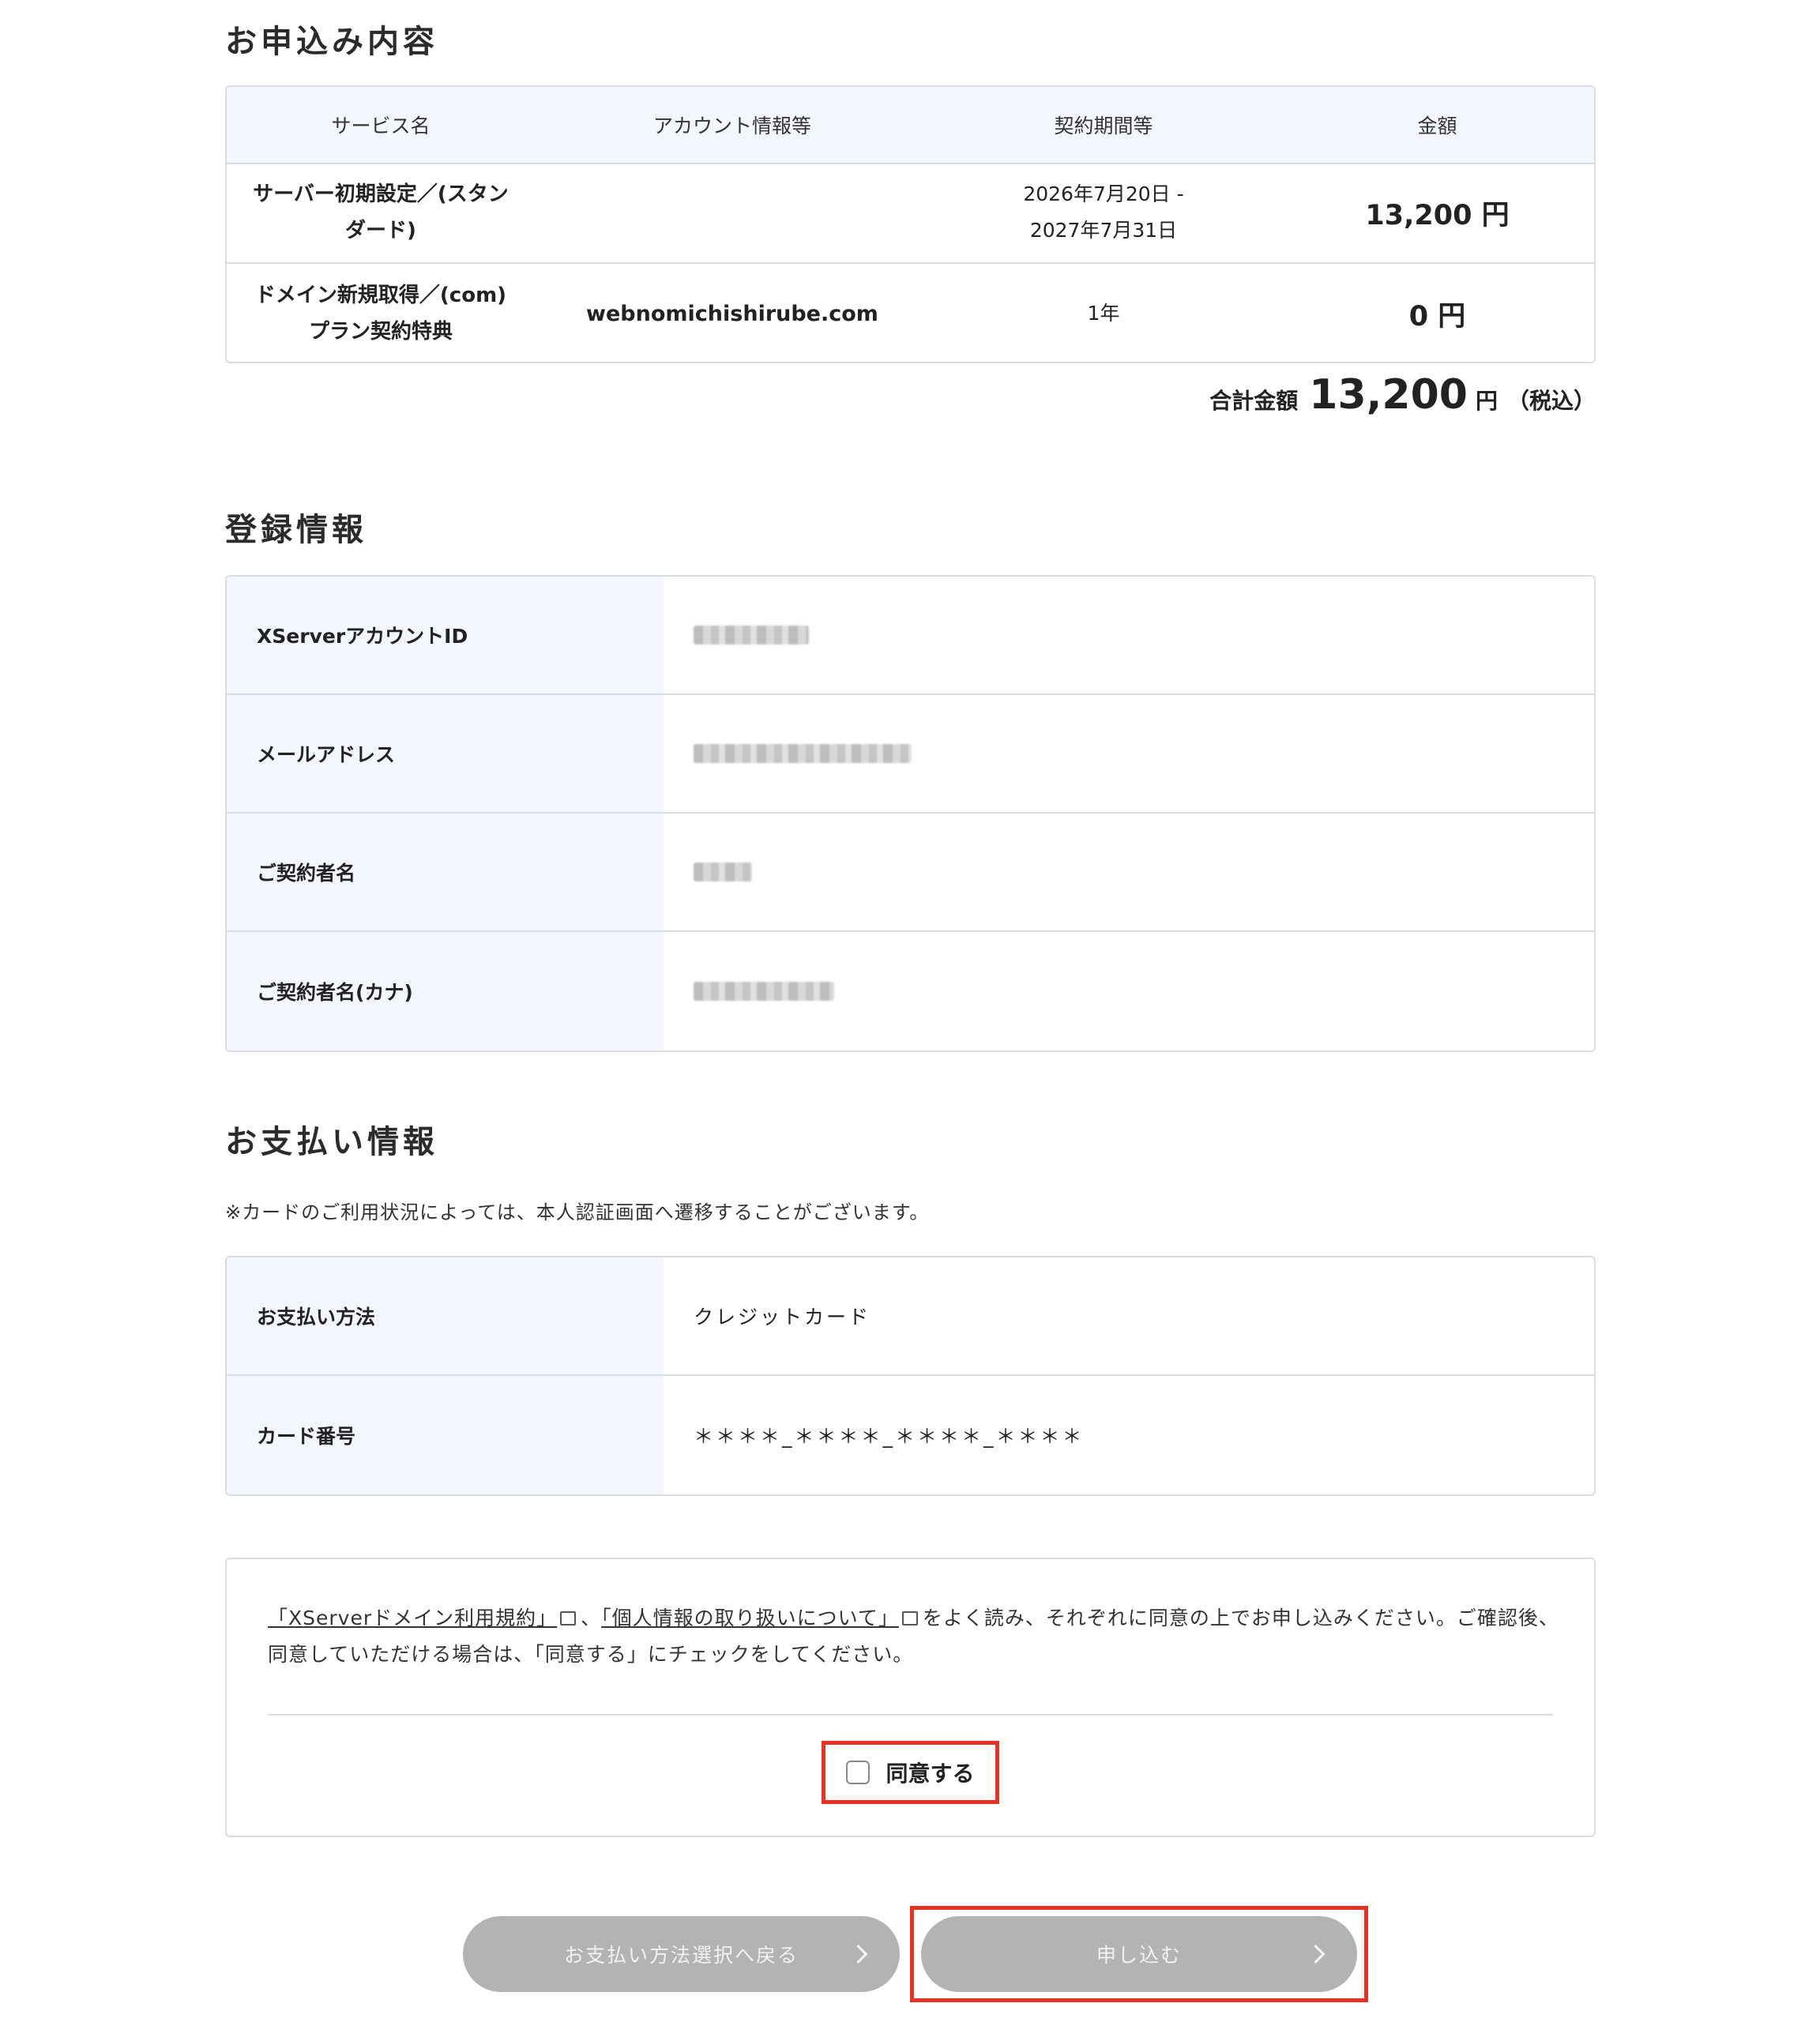 The width and height of the screenshot is (1820, 2022). What do you see at coordinates (910, 1316) in the screenshot?
I see `table-row: お支払い方法 クレジットカード` at bounding box center [910, 1316].